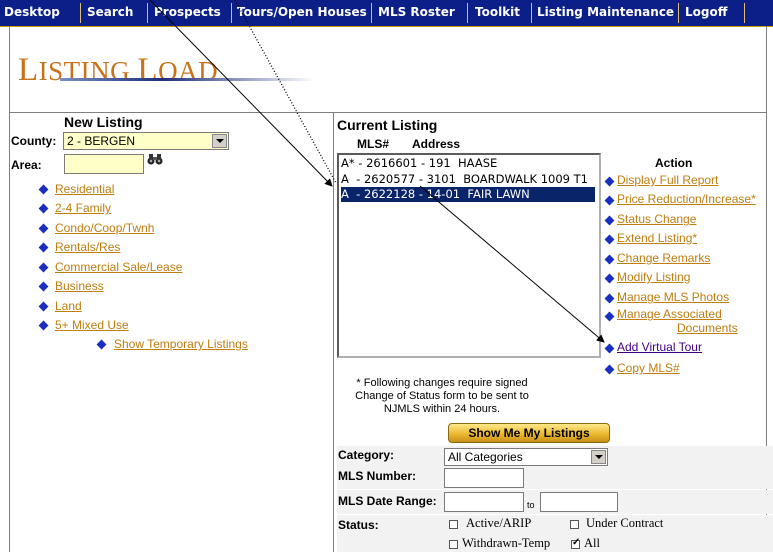 The width and height of the screenshot is (773, 552). Describe the element at coordinates (187, 12) in the screenshot. I see `nav-prospects: Prospects` at that location.